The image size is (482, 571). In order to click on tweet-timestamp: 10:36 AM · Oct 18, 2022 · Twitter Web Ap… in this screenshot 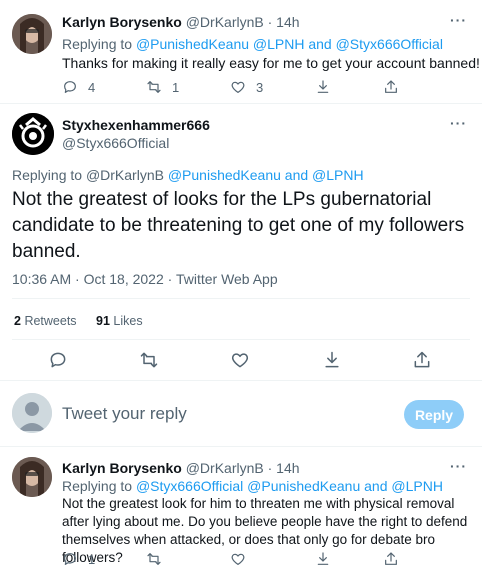, I will do `click(145, 279)`.